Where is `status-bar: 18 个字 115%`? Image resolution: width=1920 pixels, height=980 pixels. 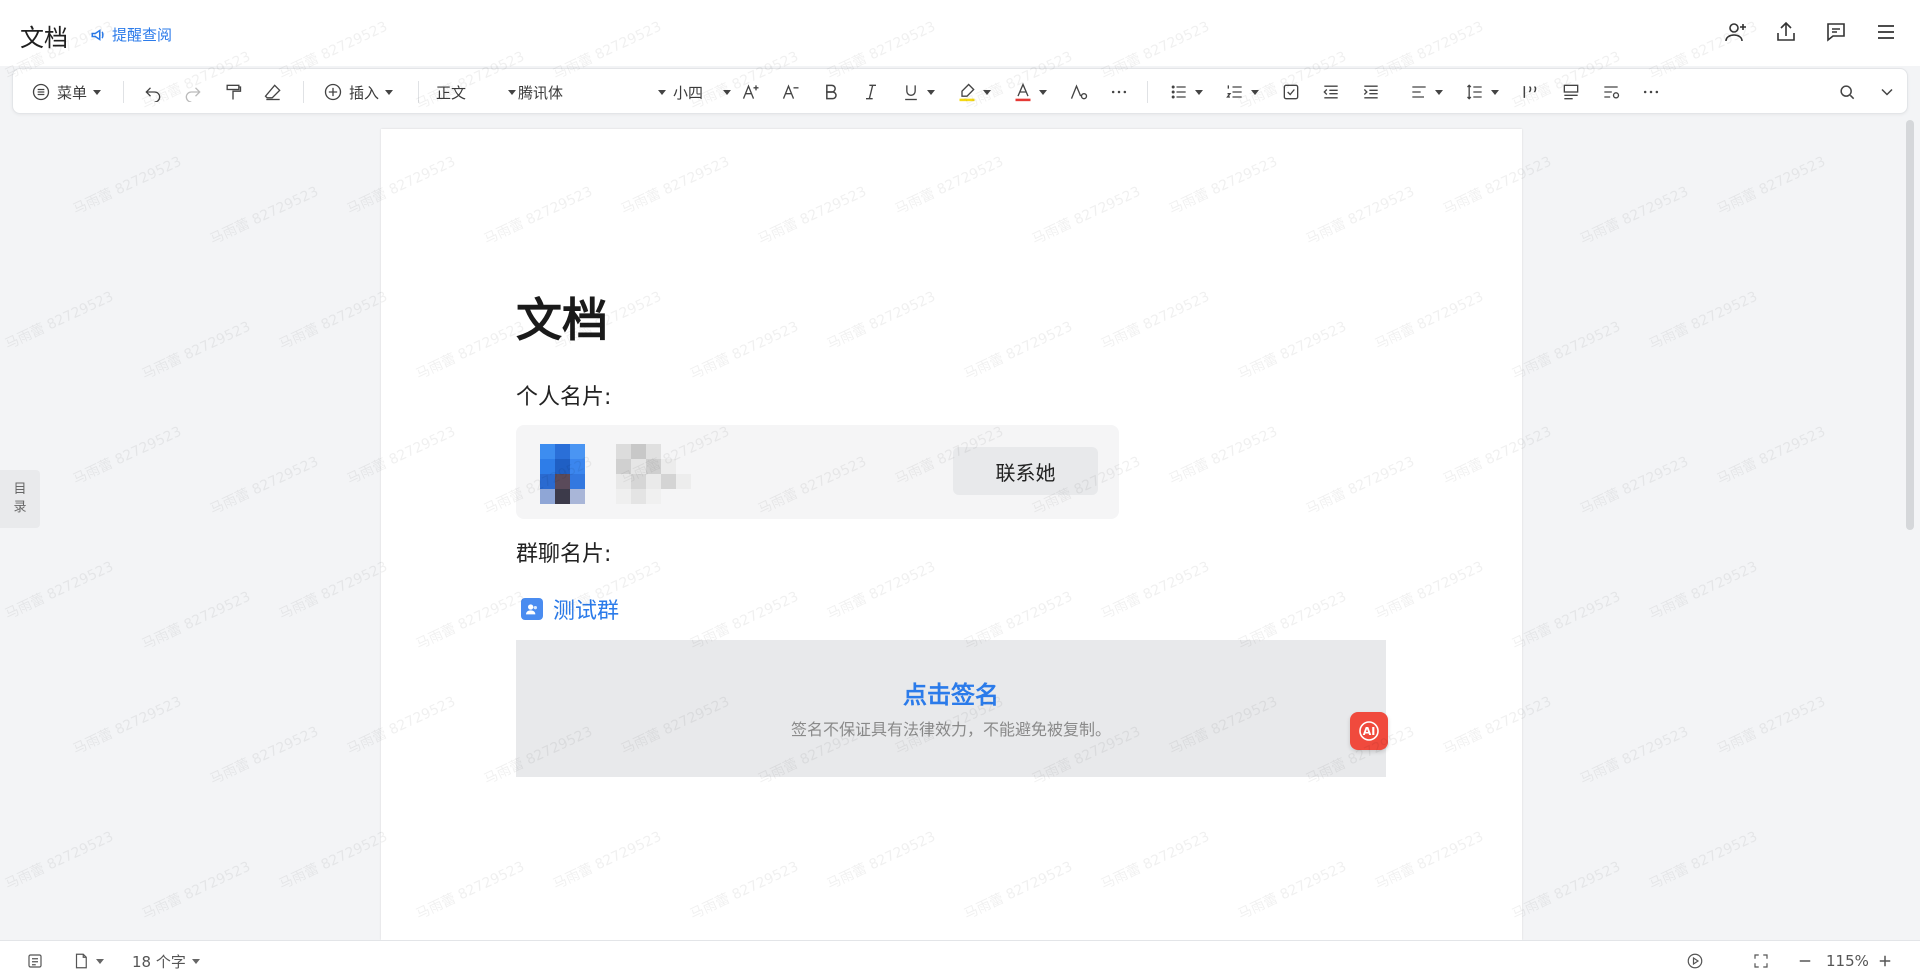
status-bar: 18 个字 115% is located at coordinates (960, 960).